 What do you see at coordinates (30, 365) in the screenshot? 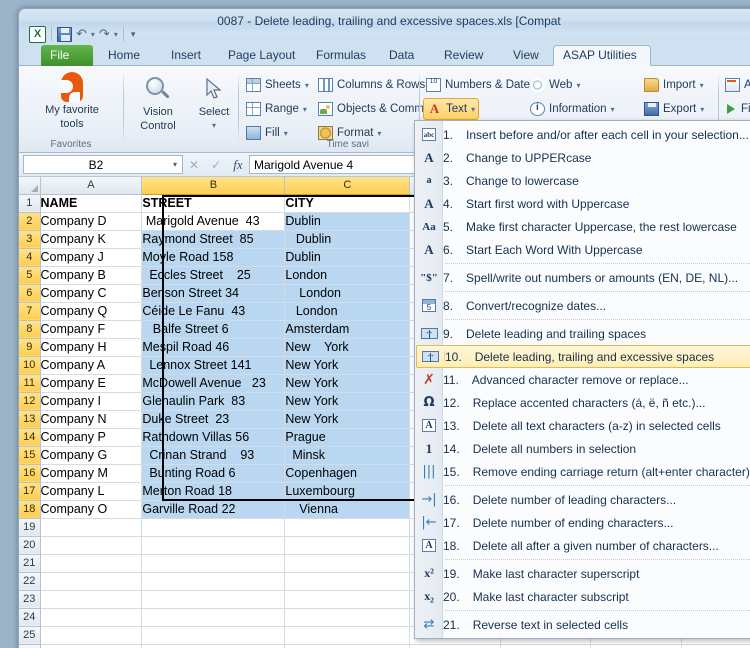
I see `row-header-10: 10` at bounding box center [30, 365].